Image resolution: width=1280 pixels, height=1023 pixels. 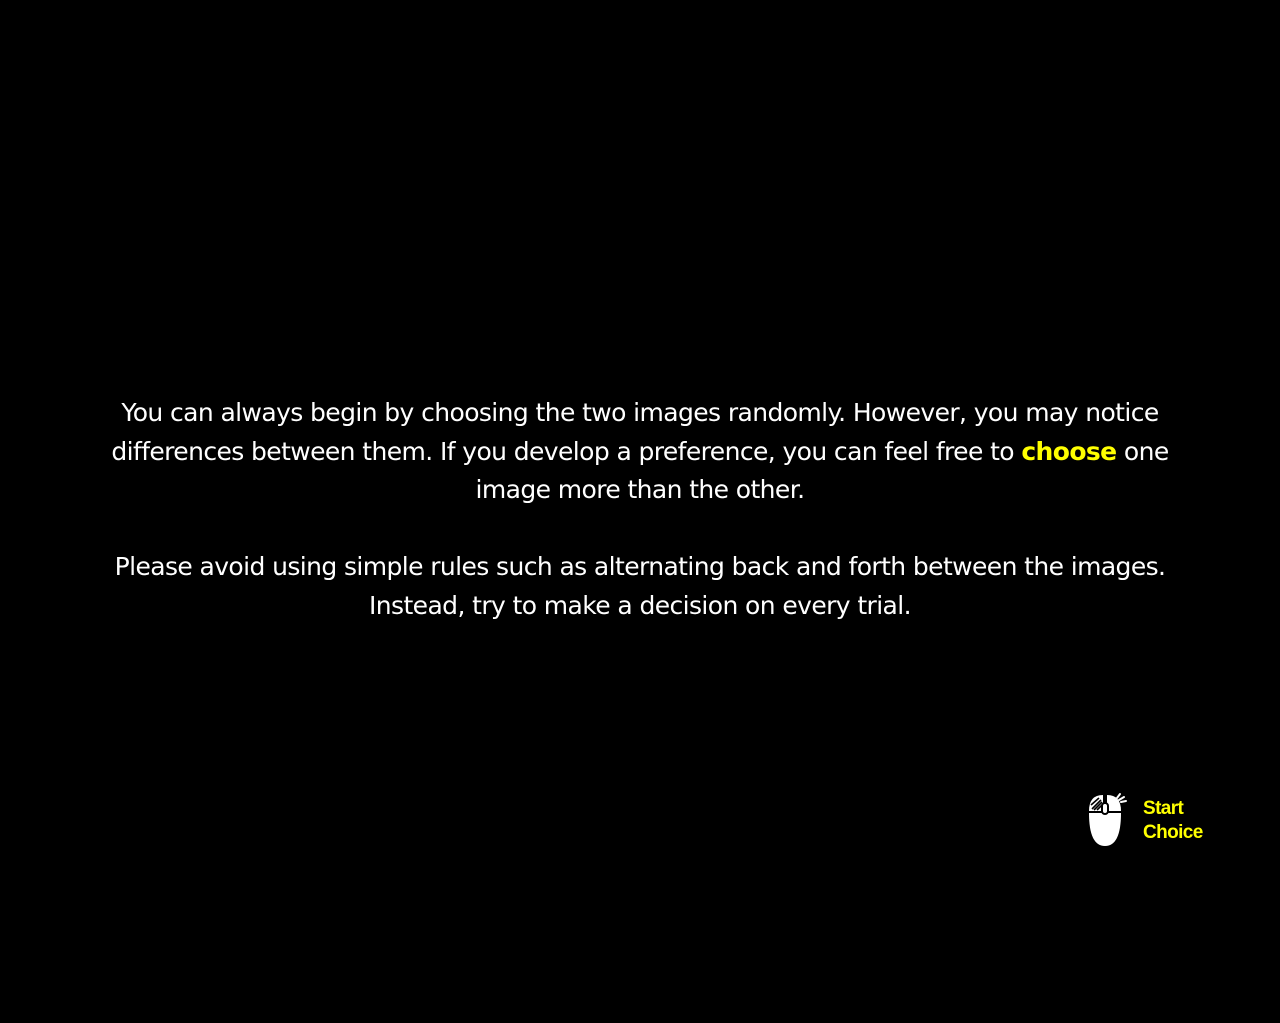 What do you see at coordinates (1069, 451) in the screenshot?
I see `highlighted-word-choose: choose` at bounding box center [1069, 451].